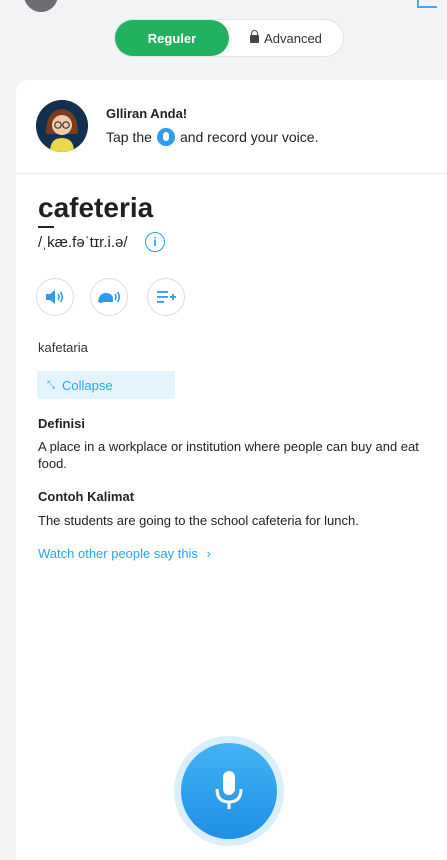 The width and height of the screenshot is (447, 860). I want to click on record-button-ring, so click(229, 791).